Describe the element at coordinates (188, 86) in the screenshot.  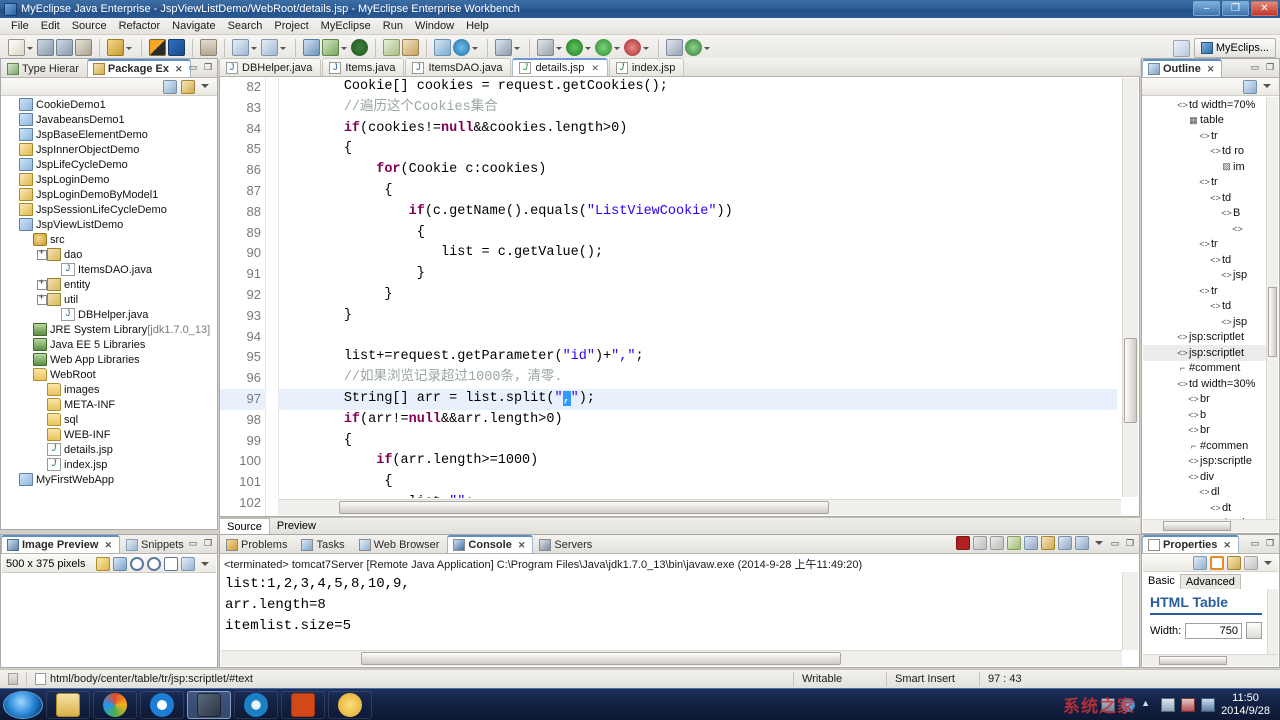
I see `view-options-icon` at that location.